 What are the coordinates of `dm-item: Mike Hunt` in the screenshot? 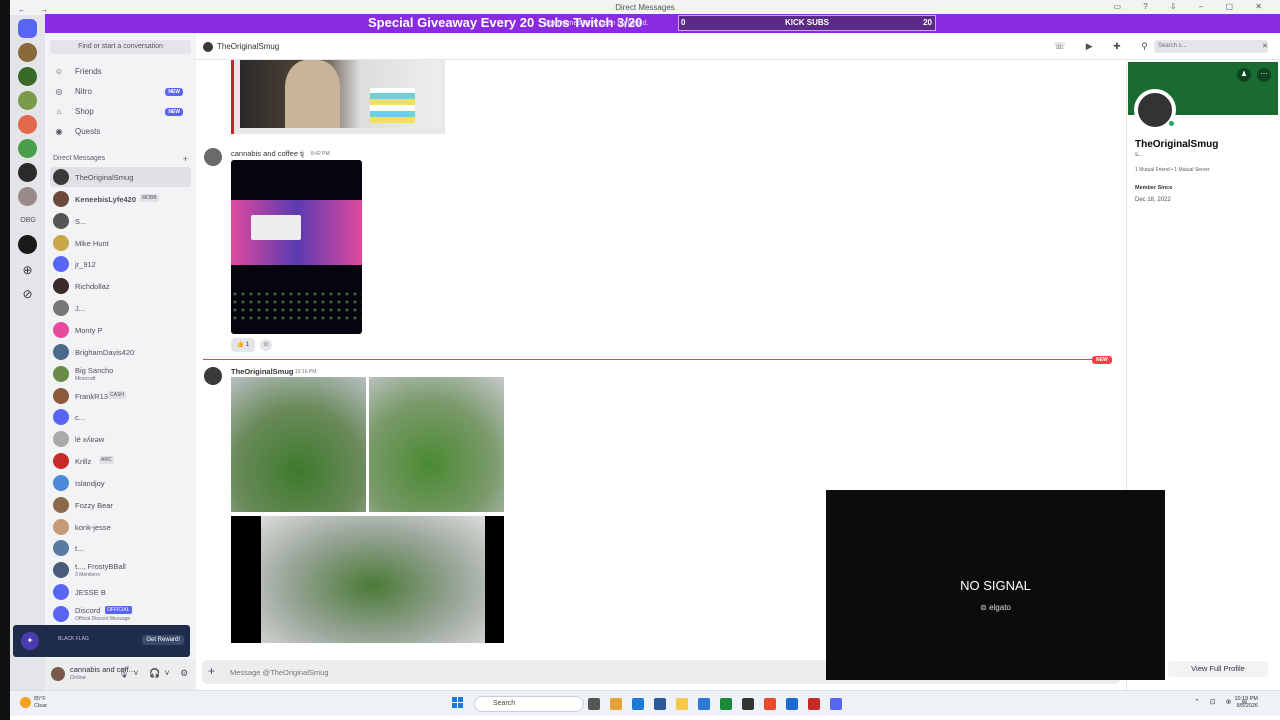 It's located at (120, 243).